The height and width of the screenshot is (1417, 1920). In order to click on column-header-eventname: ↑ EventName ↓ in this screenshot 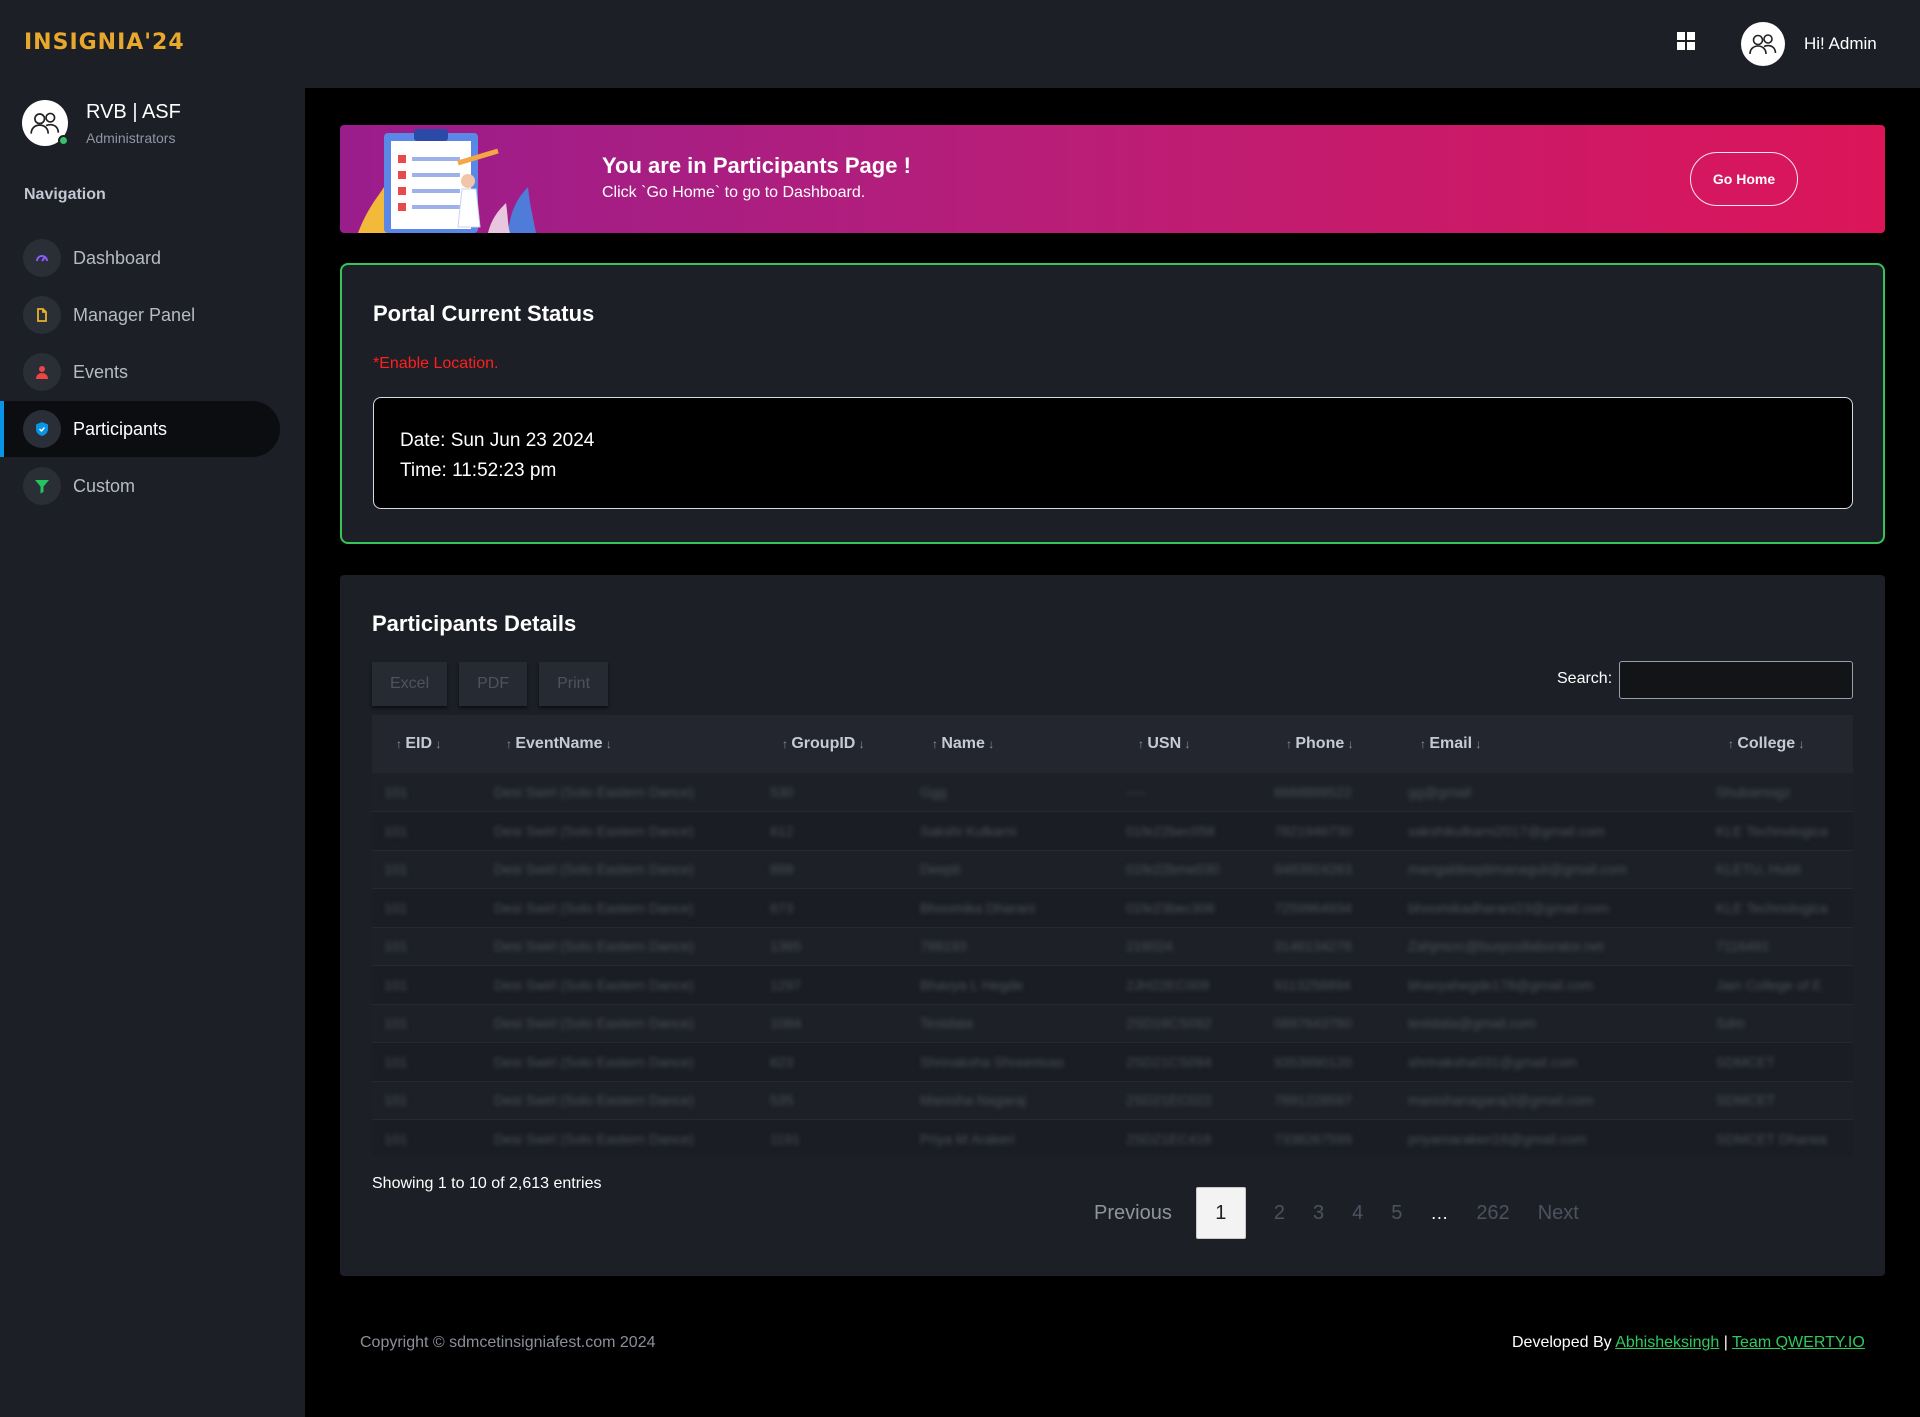, I will do `click(620, 744)`.